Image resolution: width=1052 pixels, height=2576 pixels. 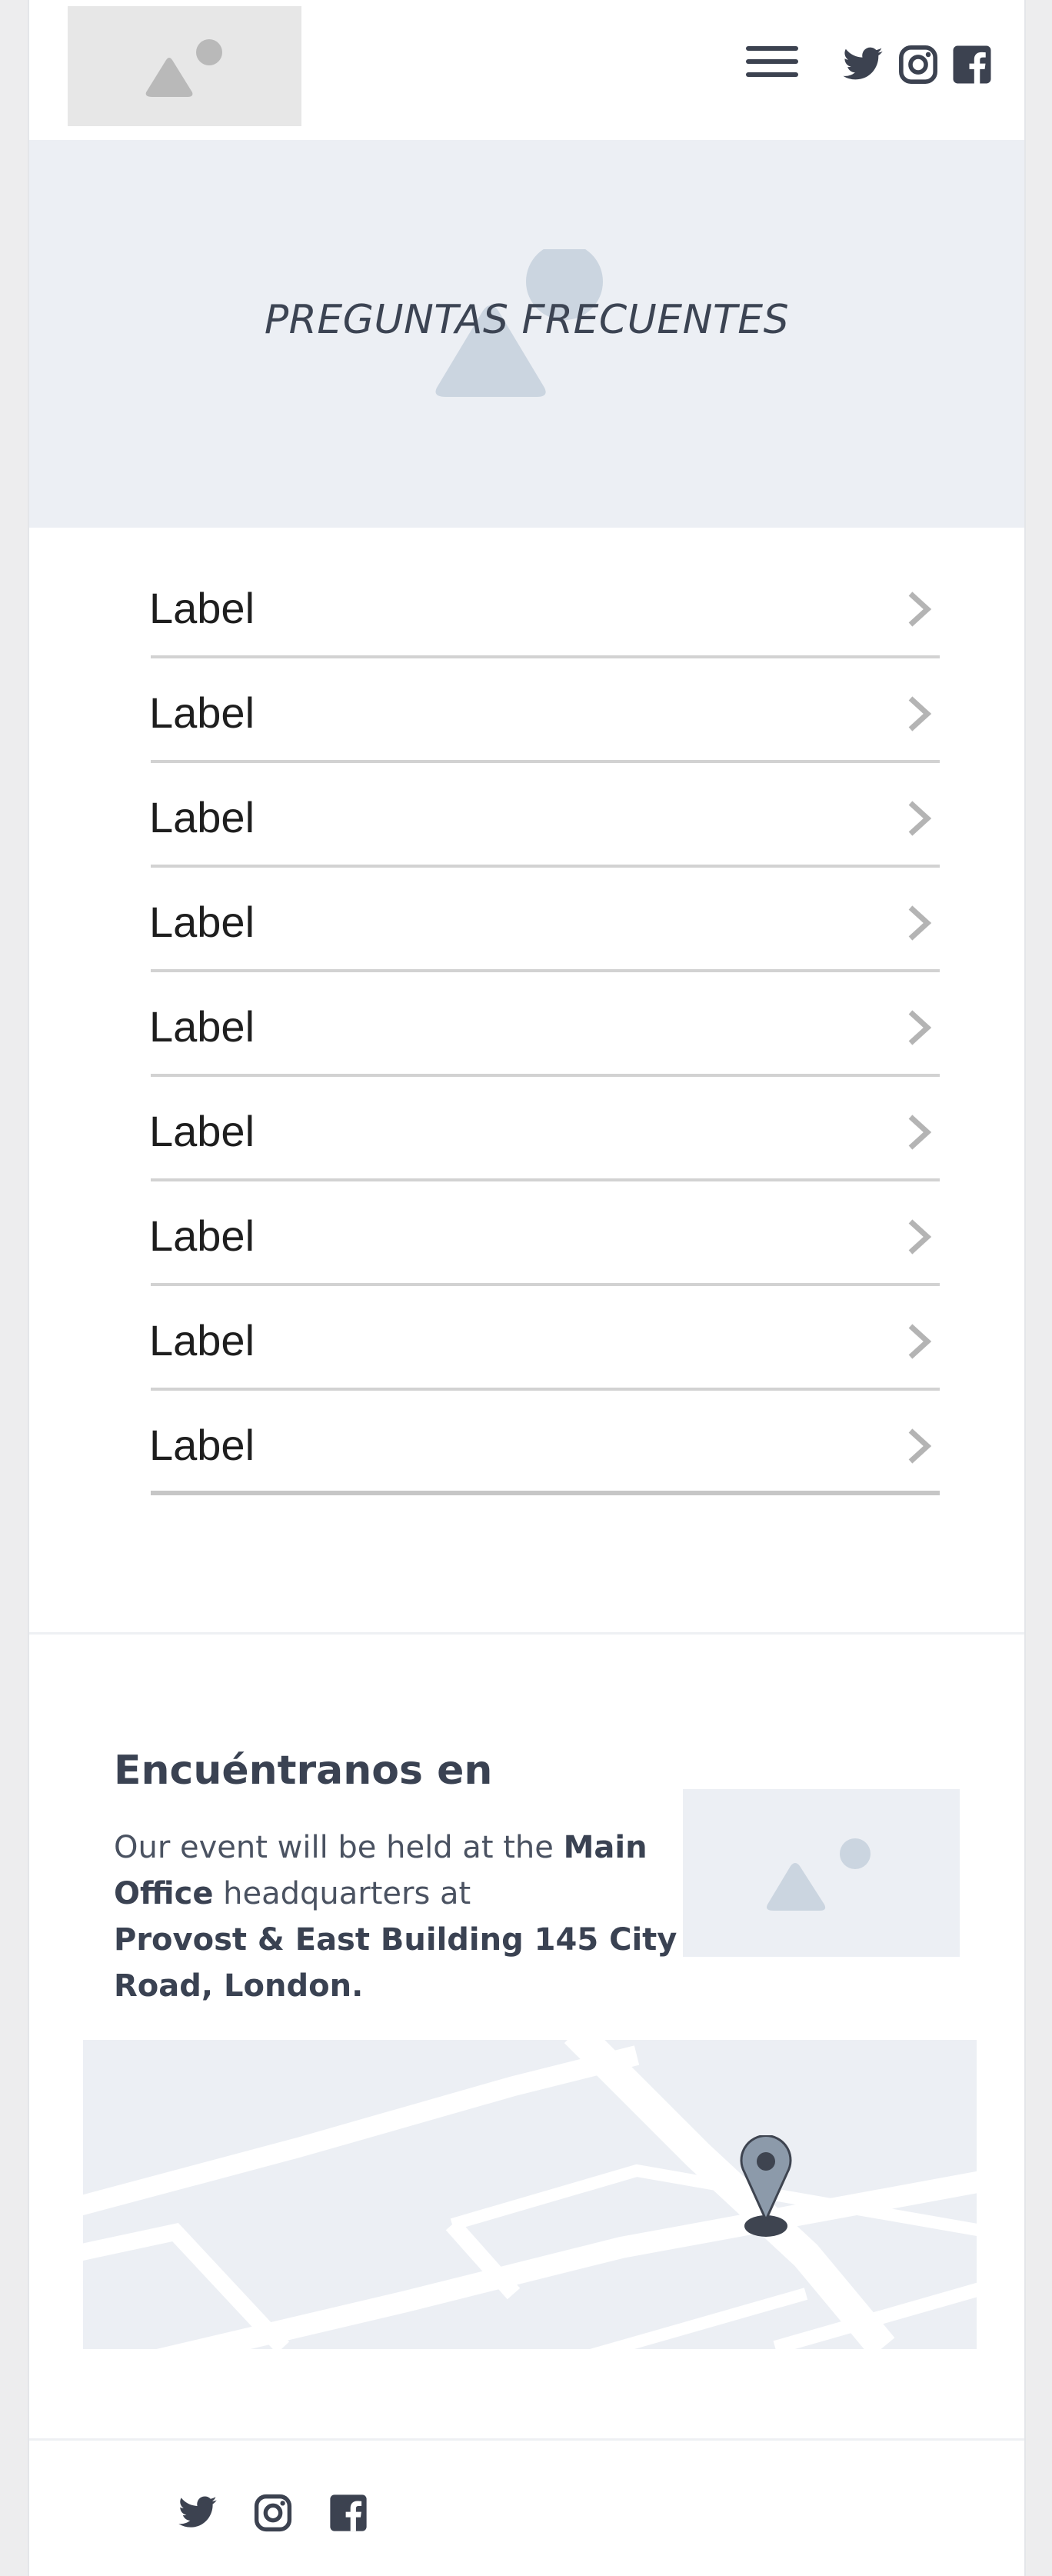 I want to click on list-divider, so click(x=545, y=1493).